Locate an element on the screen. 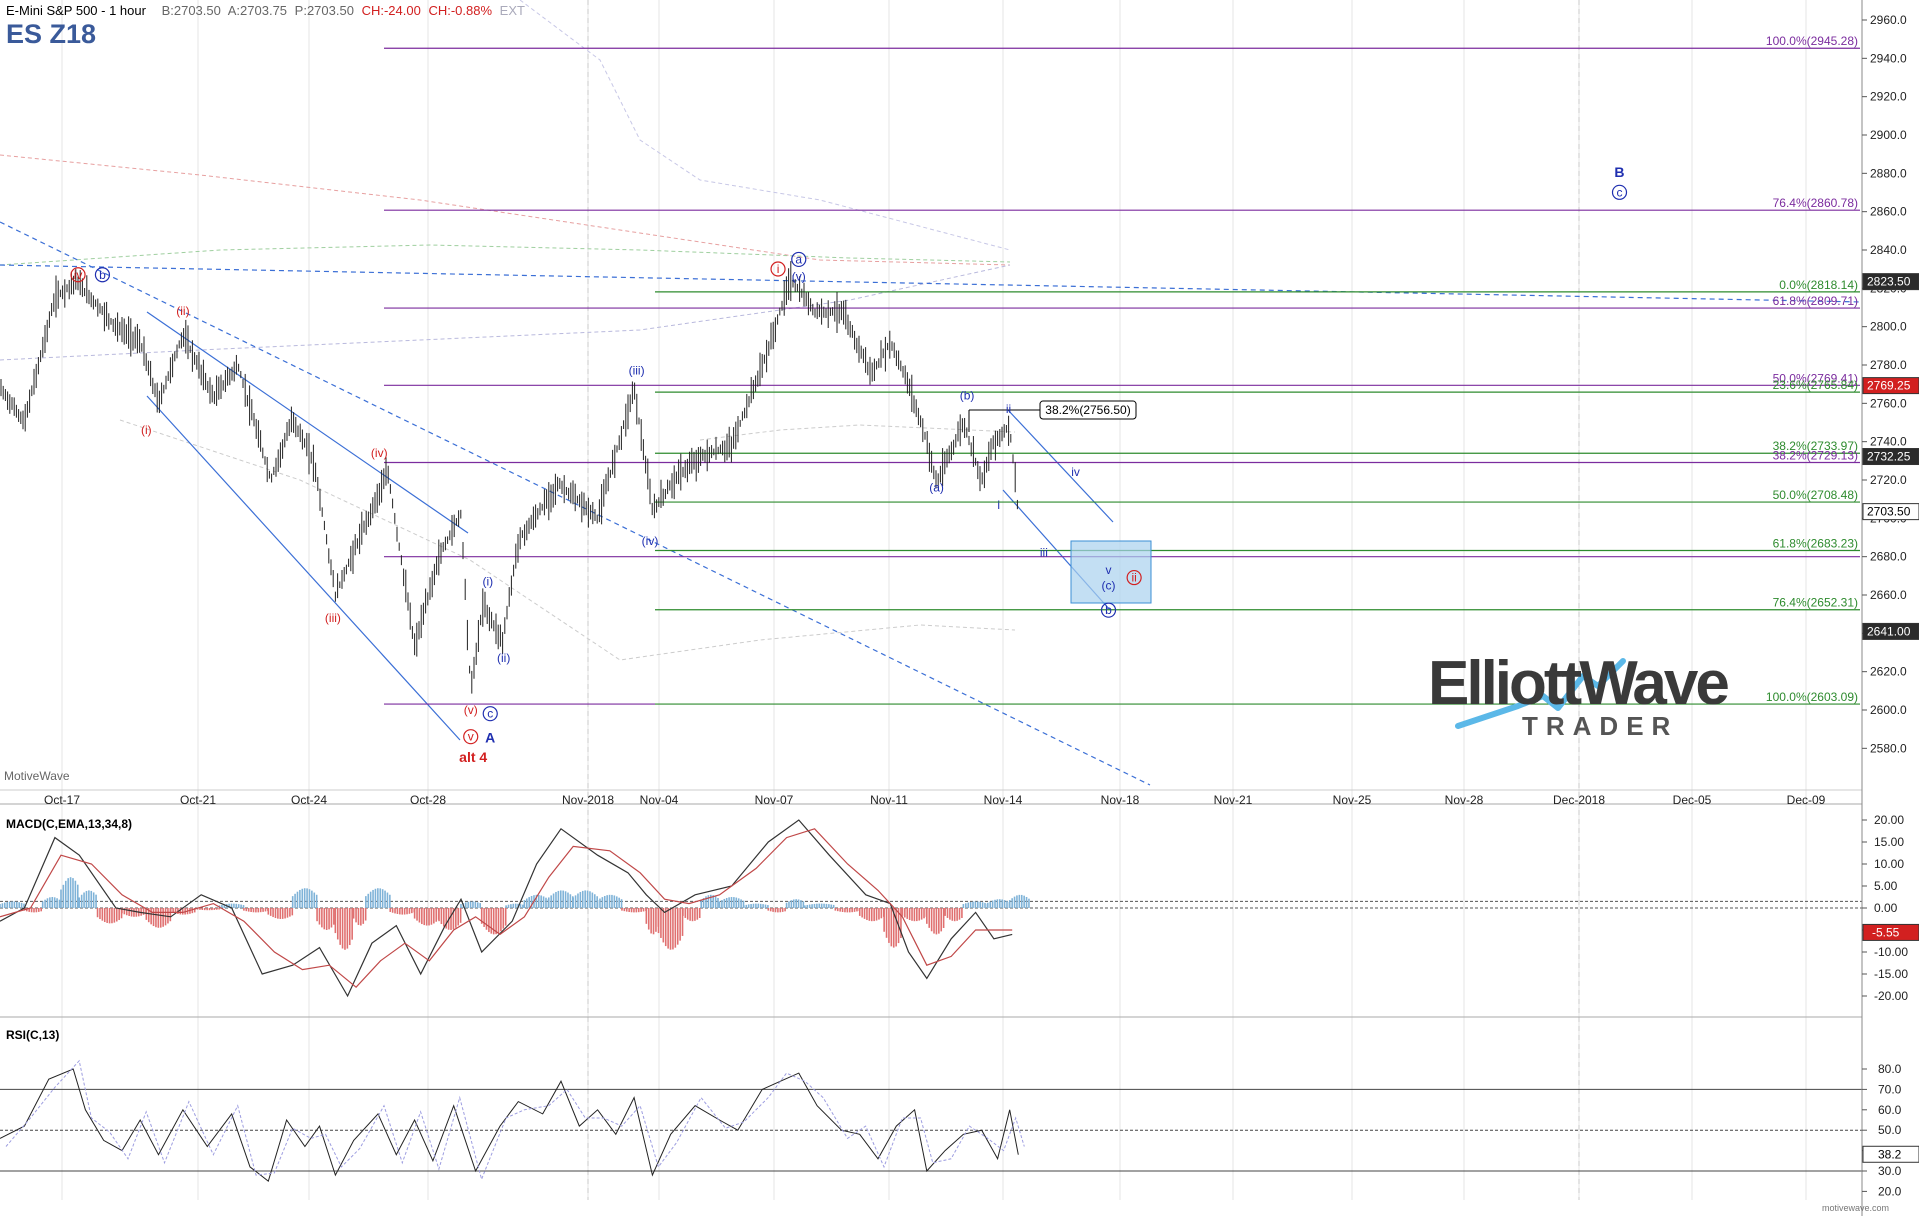 The width and height of the screenshot is (1919, 1216). date-tick-label: Oct-24 is located at coordinates (309, 800).